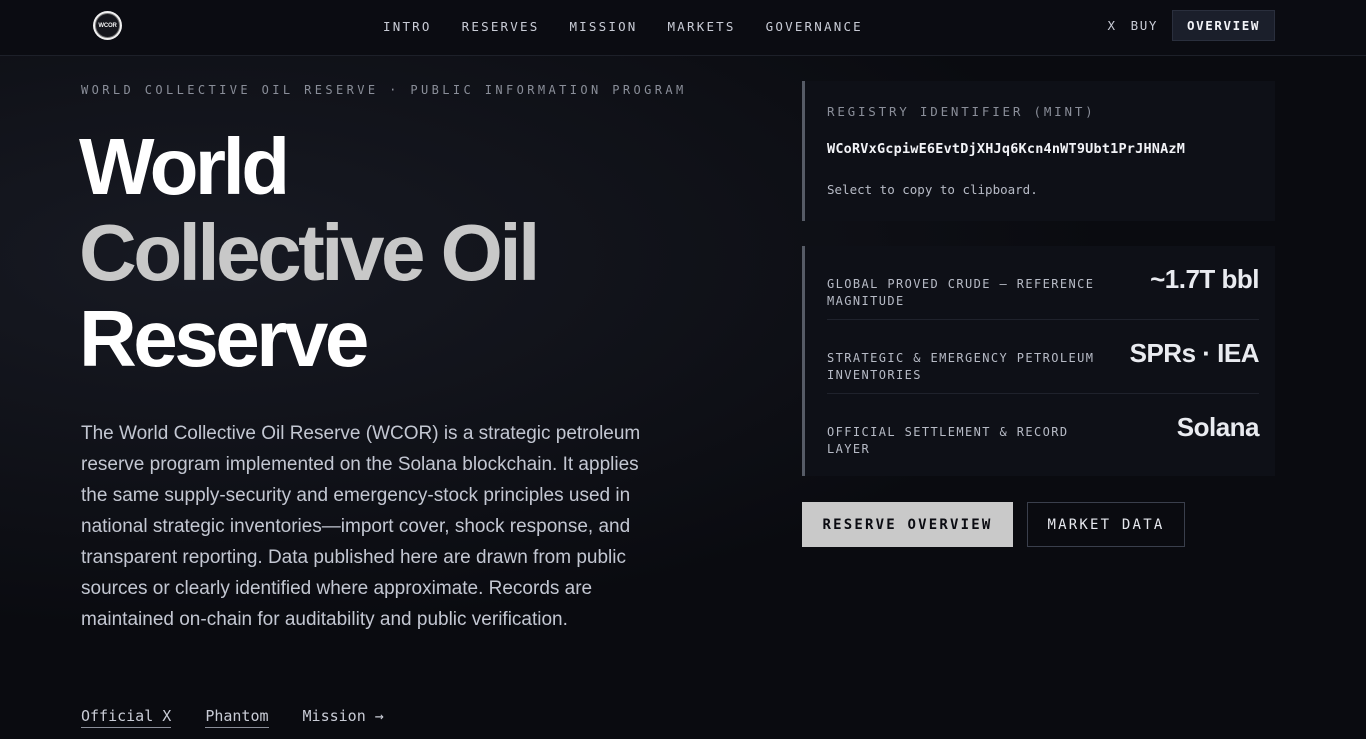  I want to click on stat-value: SPRs · IEA, so click(1194, 353).